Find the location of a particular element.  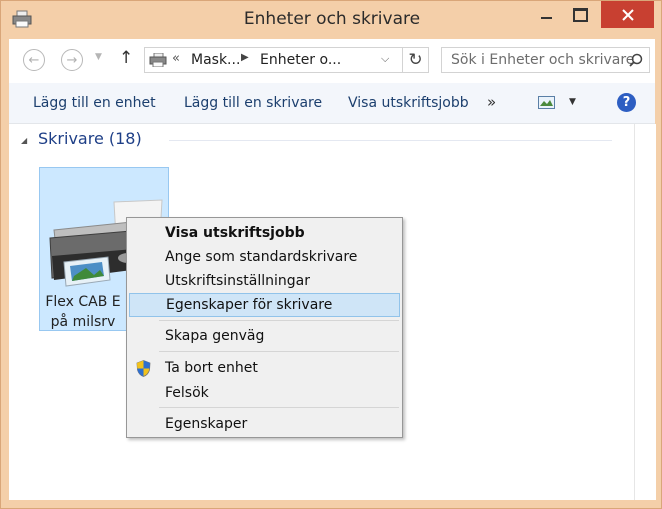

refresh-button: ↻ is located at coordinates (415, 60).